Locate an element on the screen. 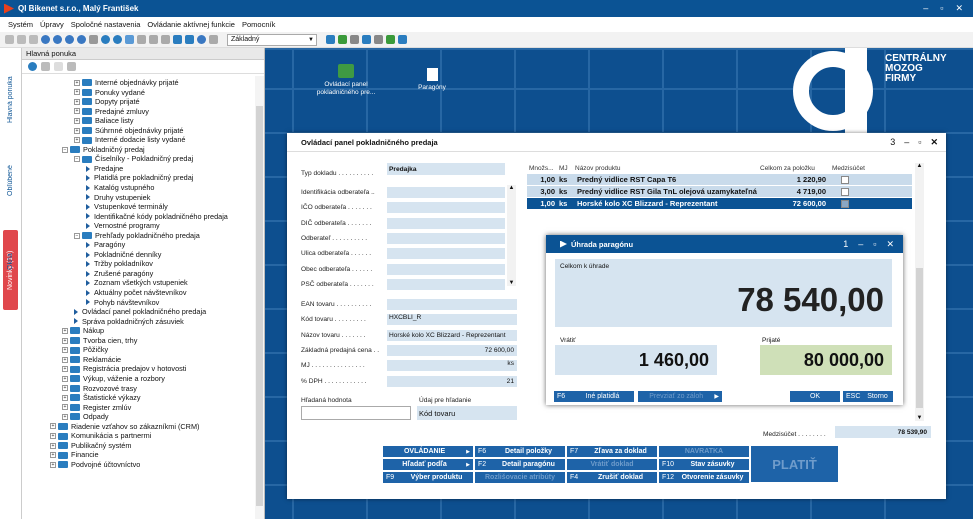  check-icon is located at coordinates (117, 39).